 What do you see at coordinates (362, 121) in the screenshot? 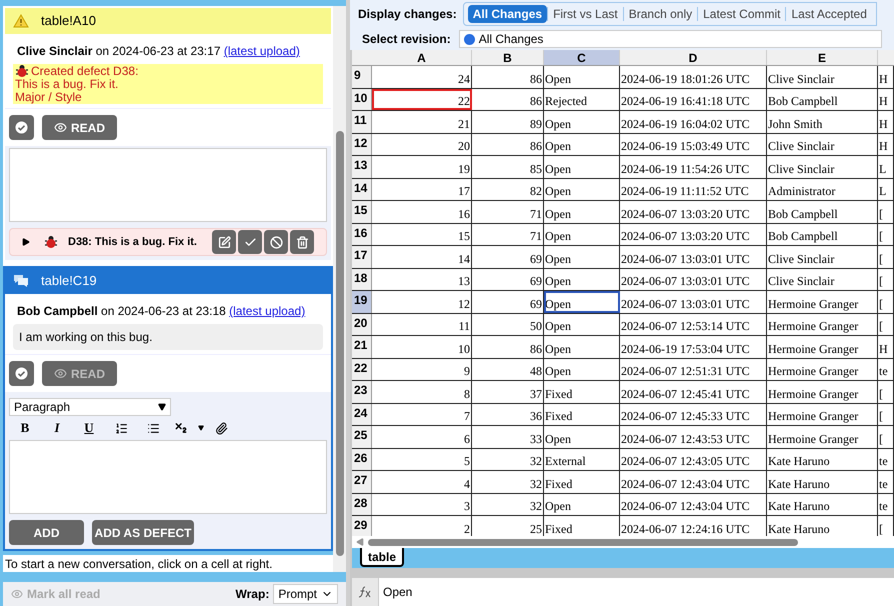
I see `row-header: 11` at bounding box center [362, 121].